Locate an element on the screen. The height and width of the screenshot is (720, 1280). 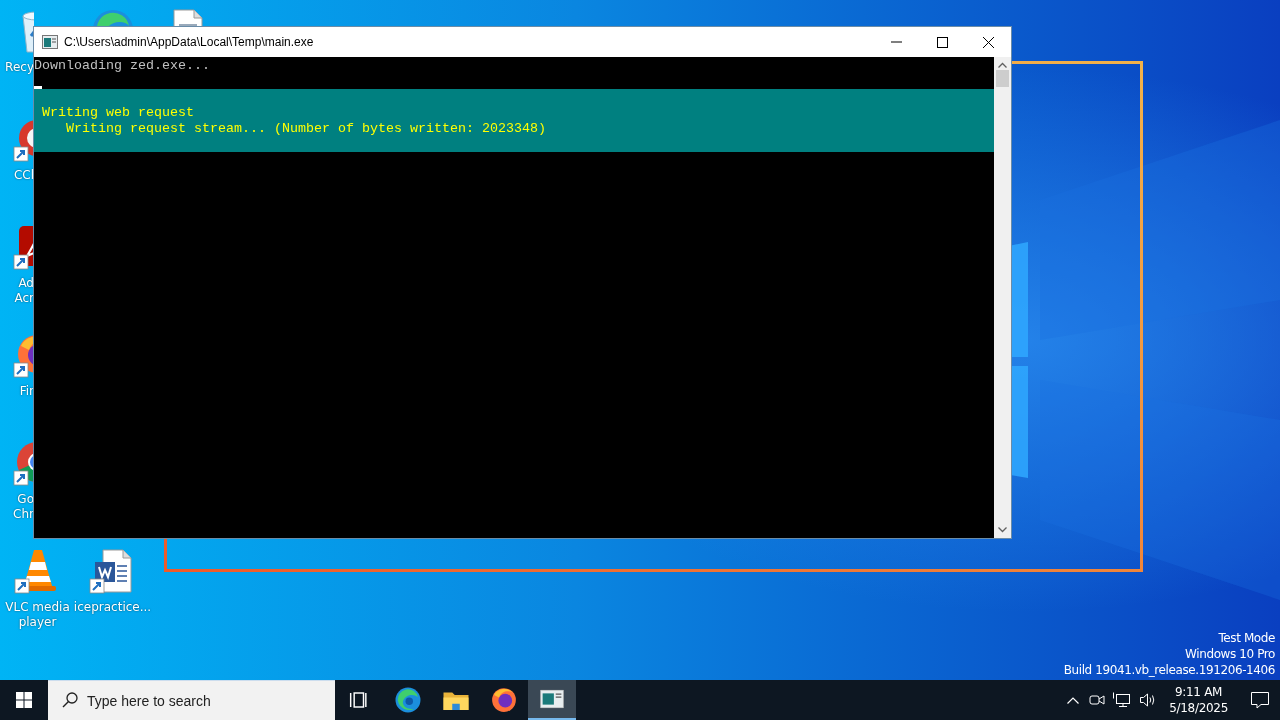
icon-label: CCl is located at coordinates (23, 175).